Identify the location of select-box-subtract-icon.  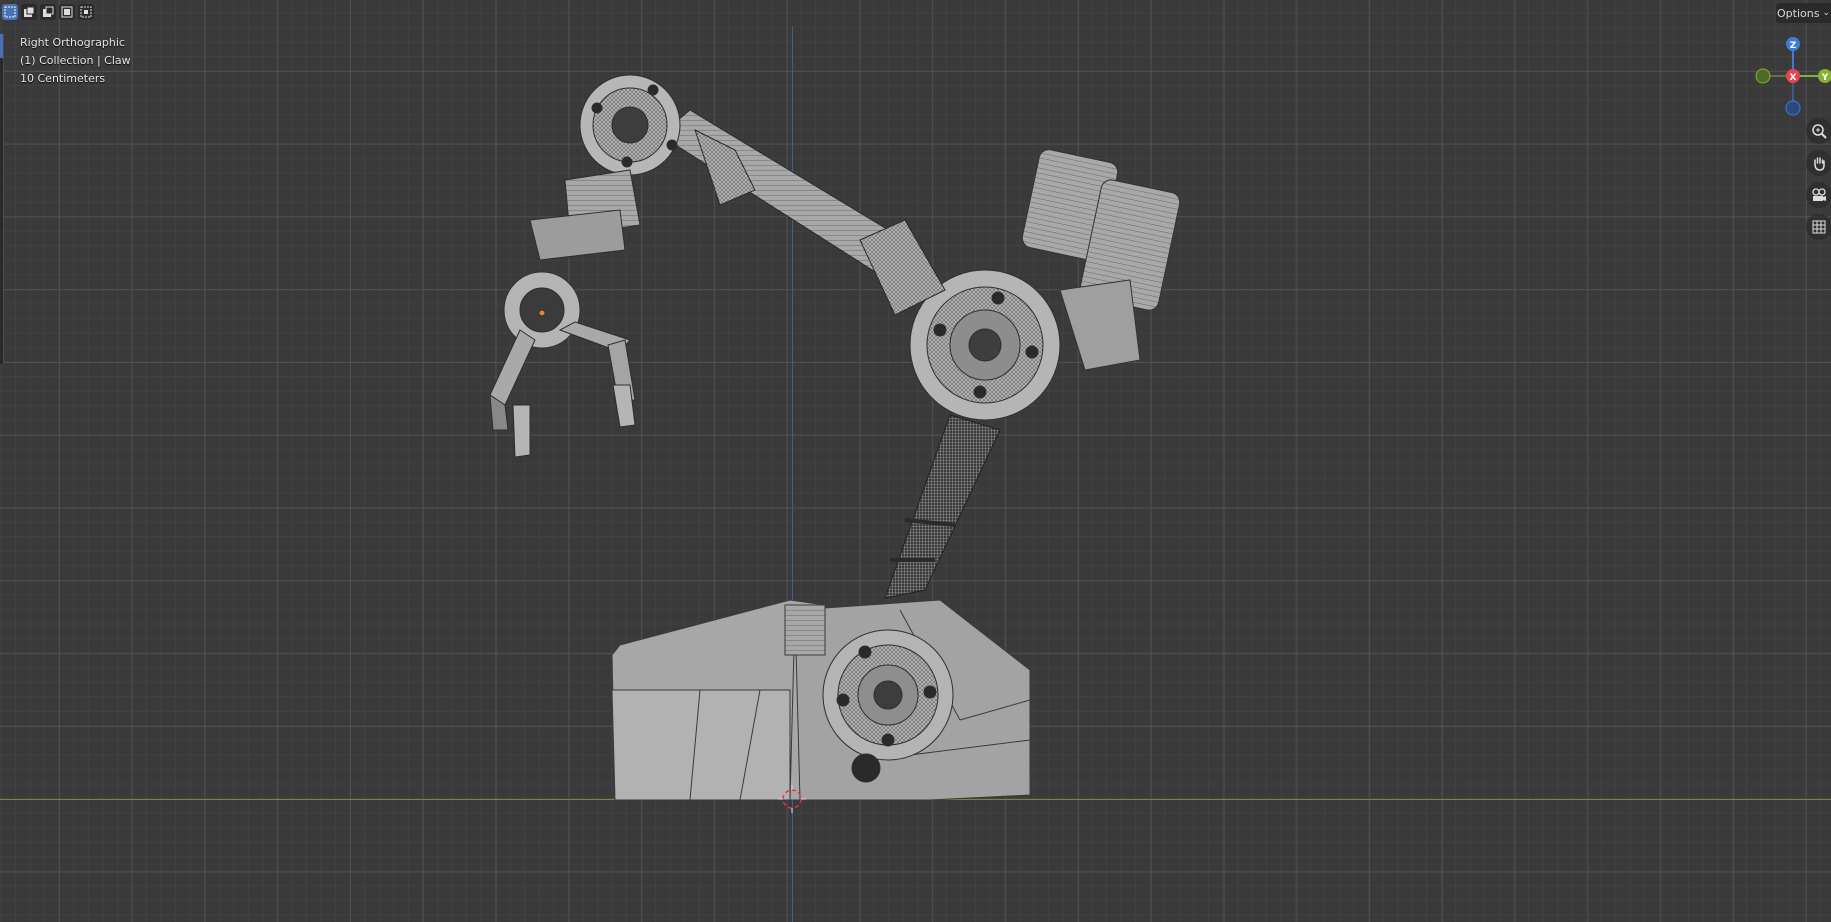
(48, 12).